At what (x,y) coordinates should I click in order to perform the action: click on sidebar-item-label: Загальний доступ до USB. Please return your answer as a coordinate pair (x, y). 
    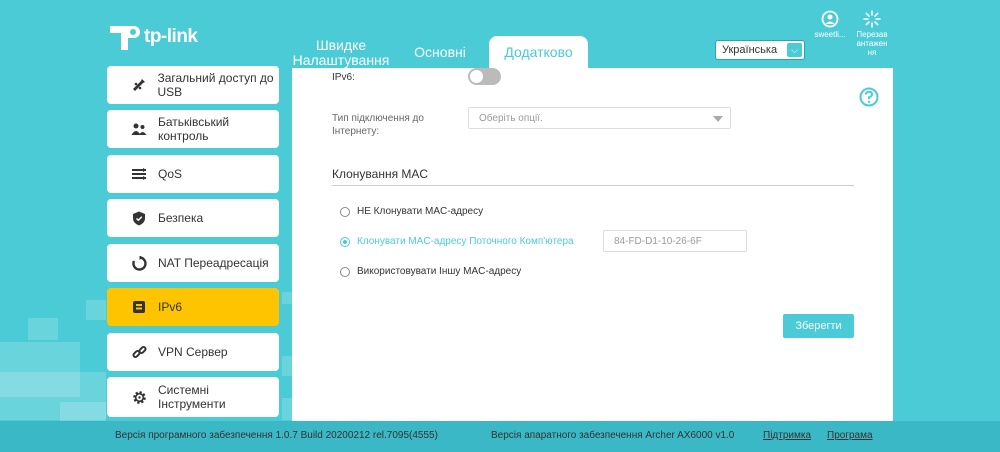
    Looking at the image, I should click on (215, 85).